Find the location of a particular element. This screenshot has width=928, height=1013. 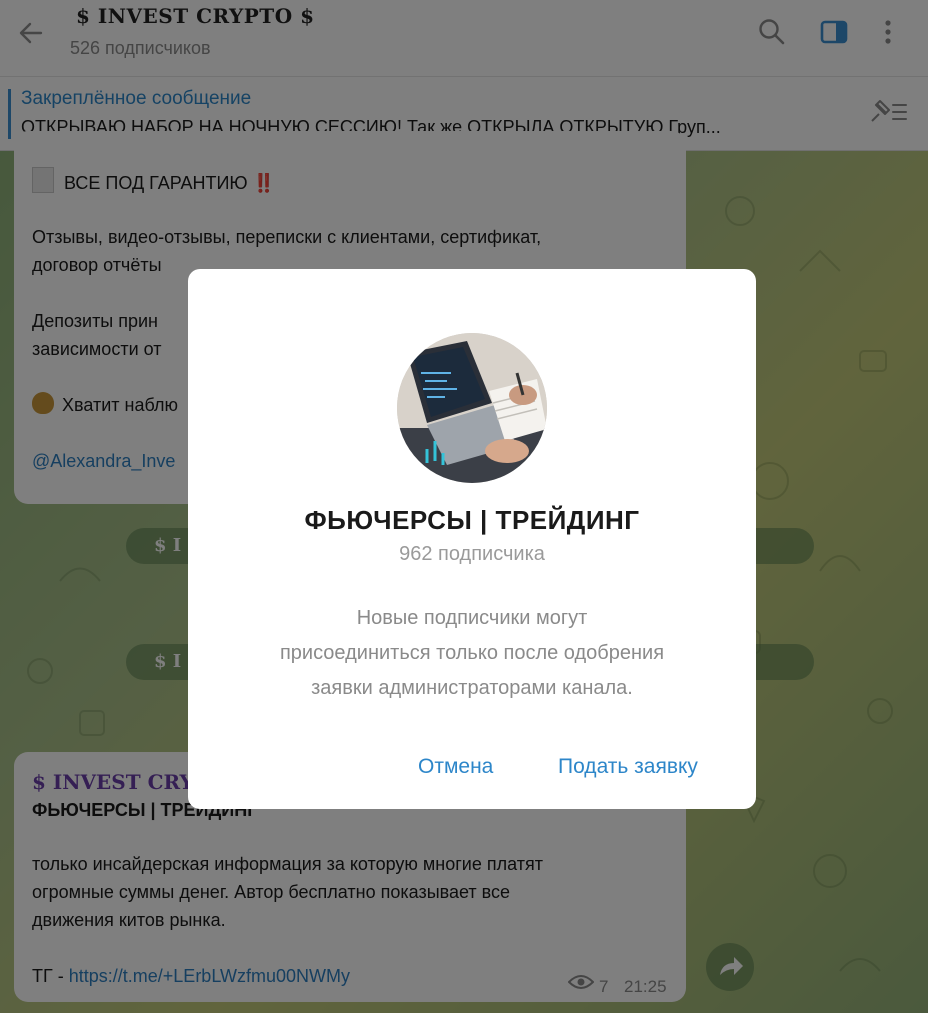

dialog-title: ФЬЮЧЕРСЫ | ТРЕЙДИНГ is located at coordinates (472, 520).